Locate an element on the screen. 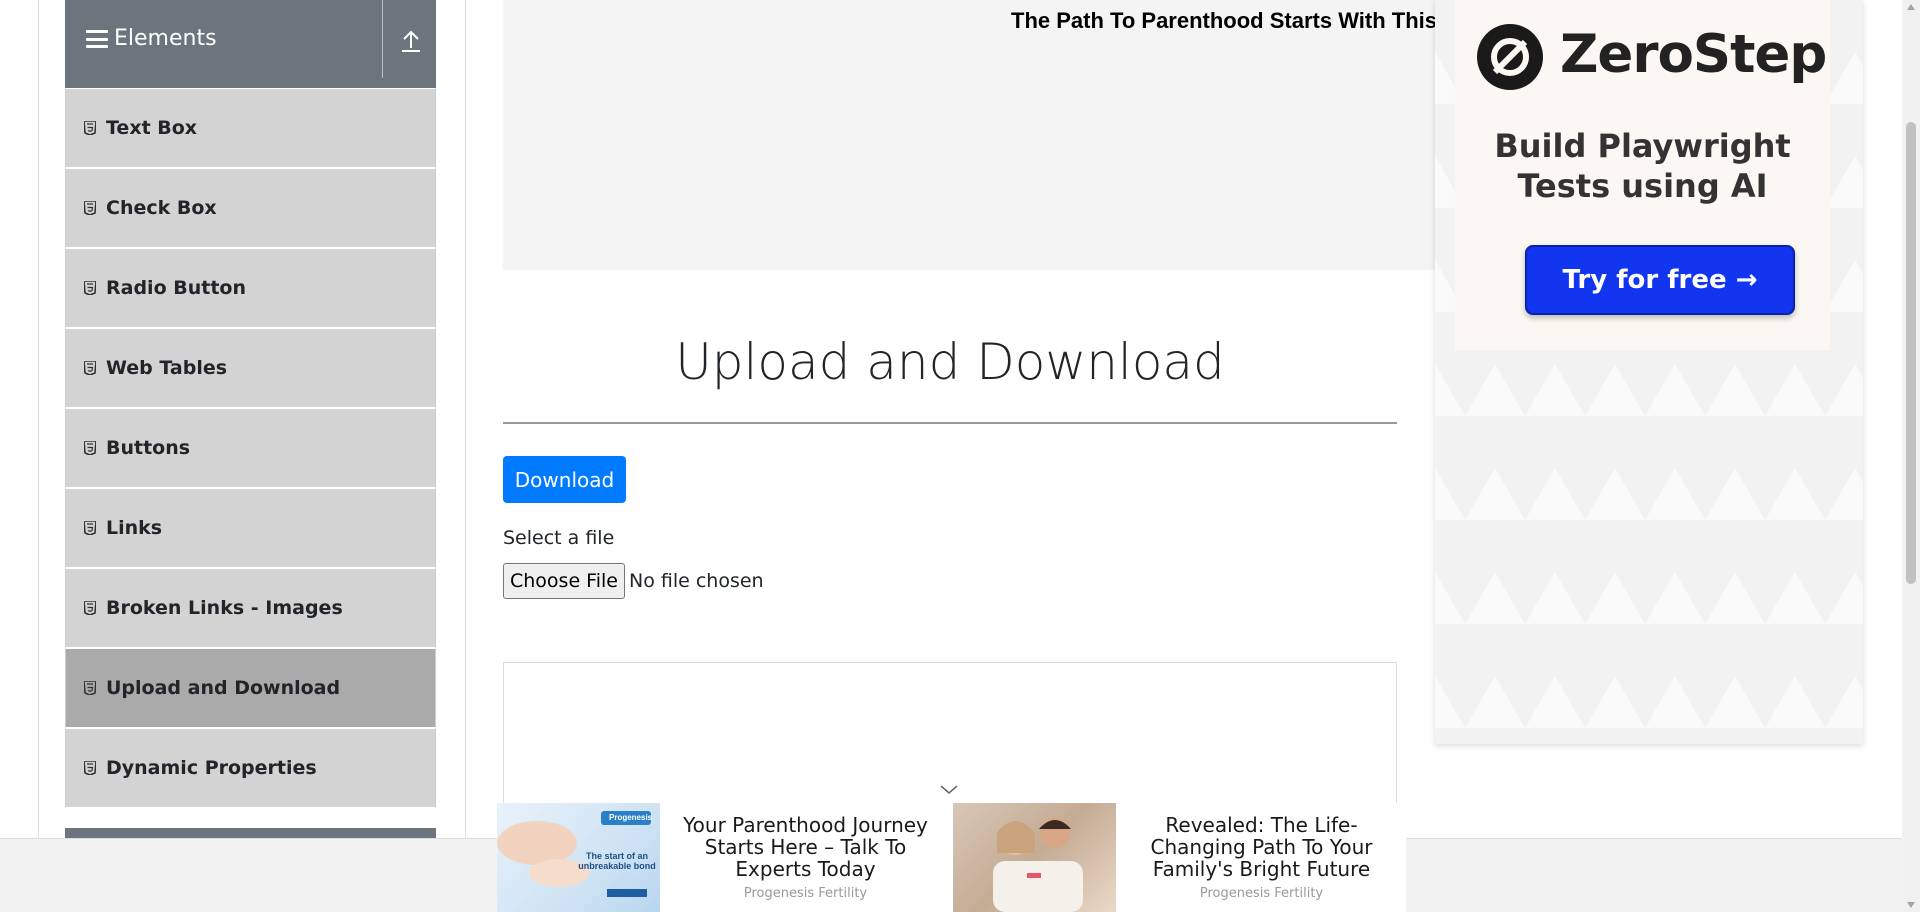  top-ad-banner: The Path To Parenthood Starts With This is located at coordinates (970, 135).